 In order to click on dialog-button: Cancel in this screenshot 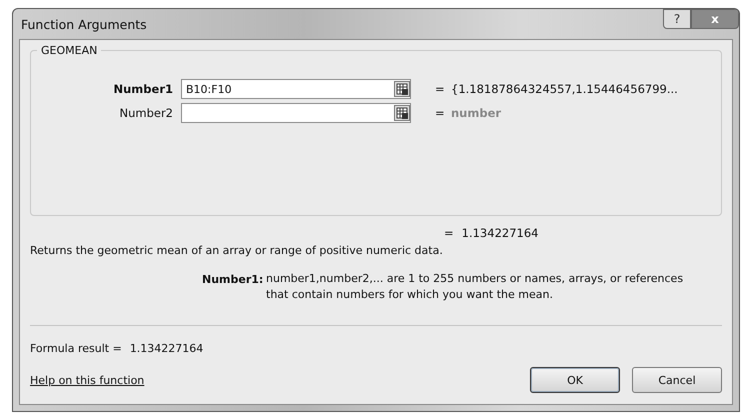, I will do `click(677, 380)`.